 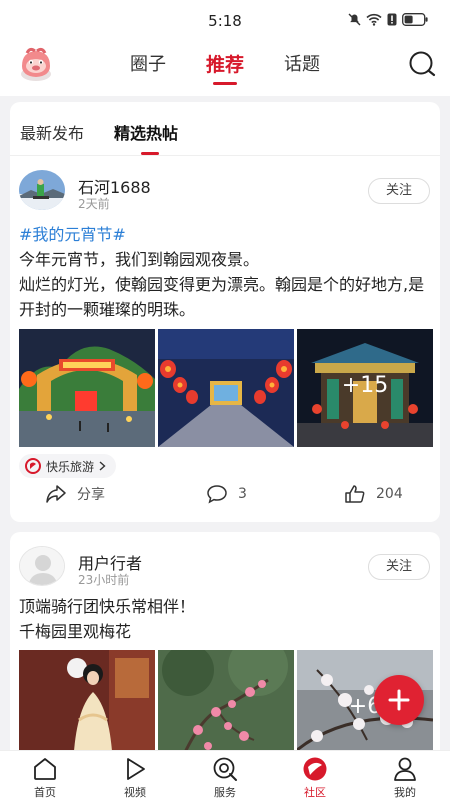 What do you see at coordinates (91, 495) in the screenshot?
I see `share-label: 分享` at bounding box center [91, 495].